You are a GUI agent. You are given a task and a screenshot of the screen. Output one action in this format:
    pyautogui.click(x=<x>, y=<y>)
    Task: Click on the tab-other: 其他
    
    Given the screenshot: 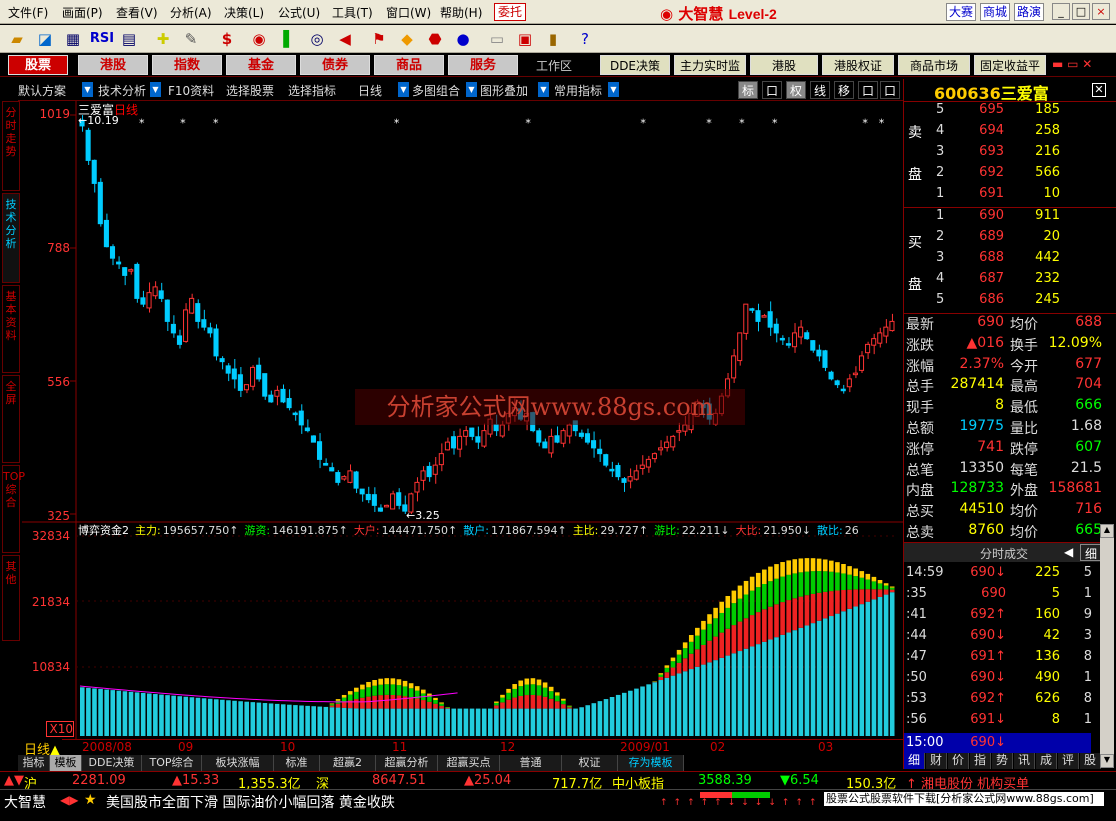 What is the action you would take?
    pyautogui.click(x=11, y=598)
    